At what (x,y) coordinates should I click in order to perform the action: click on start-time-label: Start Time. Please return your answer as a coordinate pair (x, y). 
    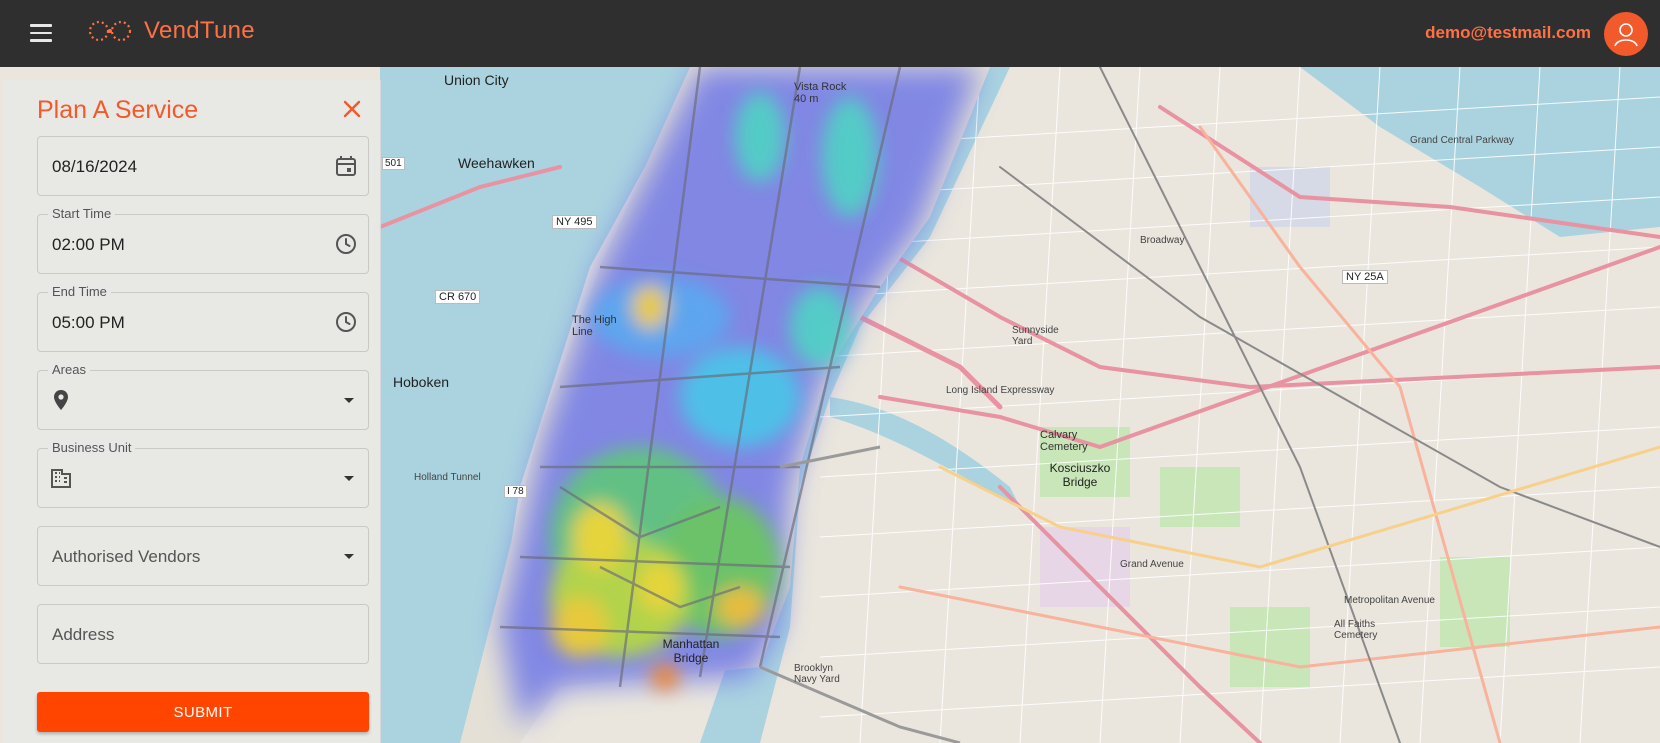
    Looking at the image, I should click on (82, 213).